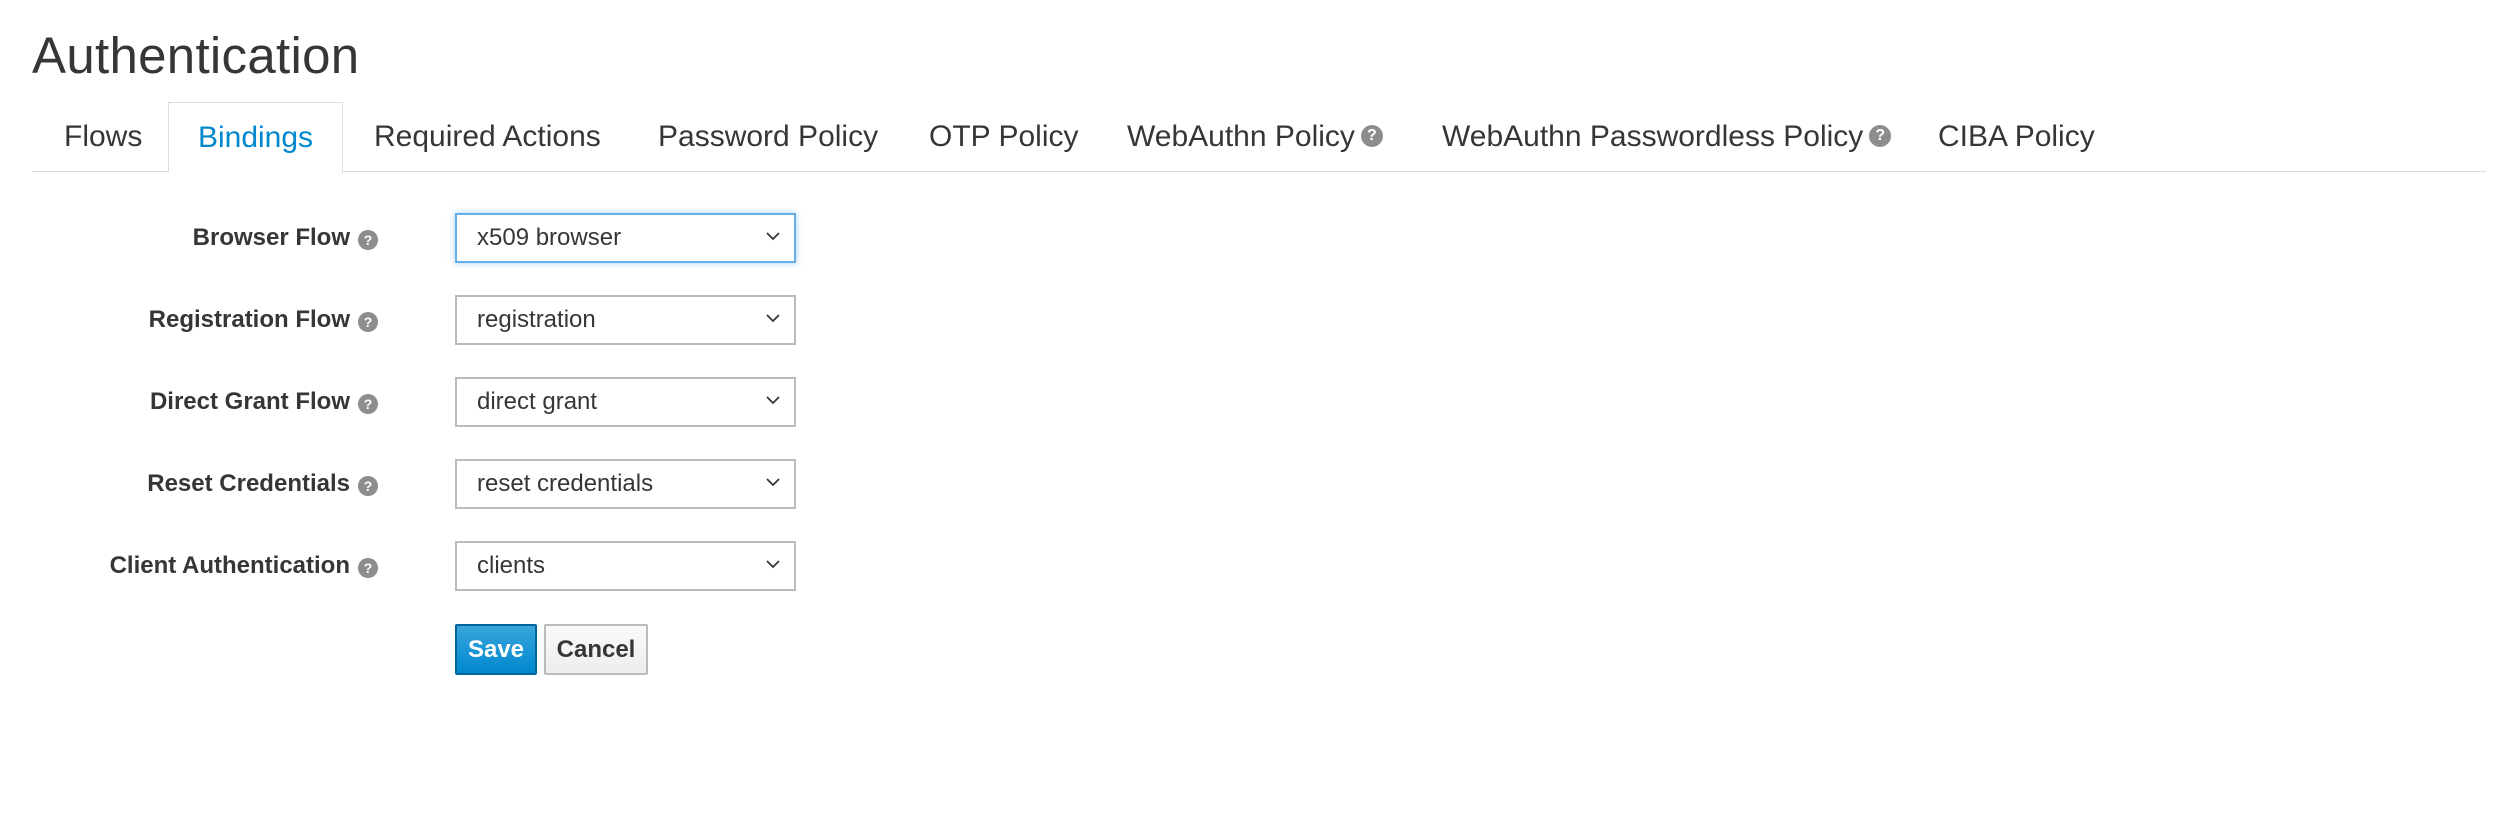 This screenshot has height=839, width=2514. I want to click on field-label-cell: Browser Flow?, so click(189, 238).